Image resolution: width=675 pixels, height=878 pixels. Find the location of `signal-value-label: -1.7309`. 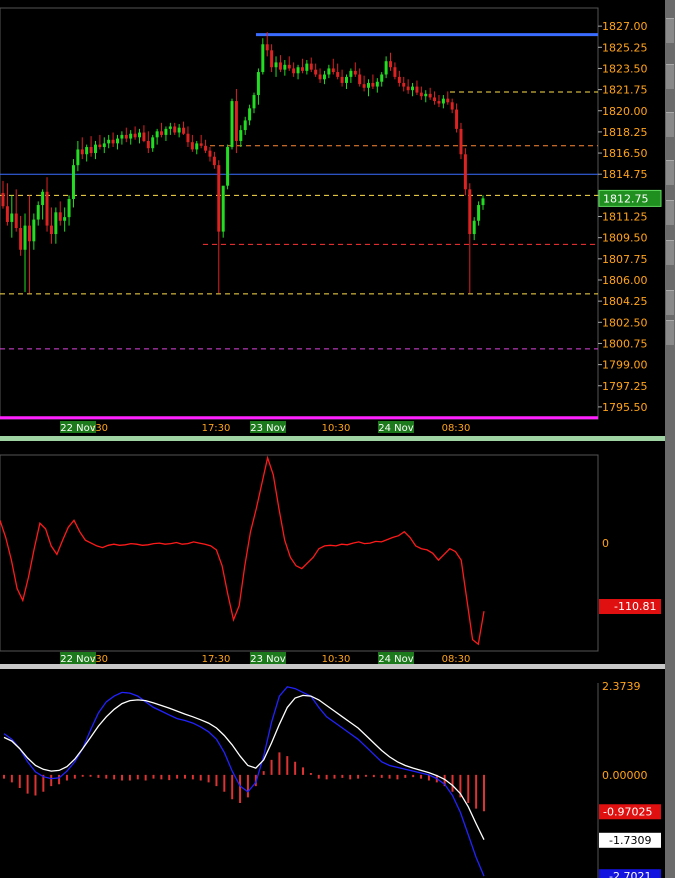

signal-value-label: -1.7309 is located at coordinates (630, 840).